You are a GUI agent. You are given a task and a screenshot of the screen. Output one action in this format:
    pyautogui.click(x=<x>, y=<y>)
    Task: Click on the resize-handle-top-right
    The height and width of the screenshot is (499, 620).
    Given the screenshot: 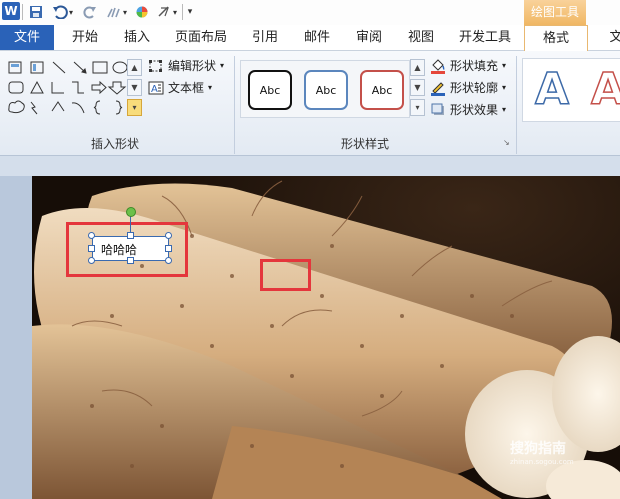 What is the action you would take?
    pyautogui.click(x=168, y=235)
    